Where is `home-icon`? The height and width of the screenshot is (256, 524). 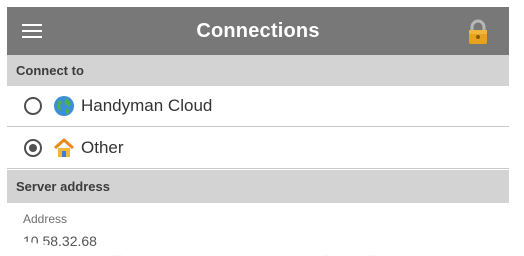
home-icon is located at coordinates (64, 147).